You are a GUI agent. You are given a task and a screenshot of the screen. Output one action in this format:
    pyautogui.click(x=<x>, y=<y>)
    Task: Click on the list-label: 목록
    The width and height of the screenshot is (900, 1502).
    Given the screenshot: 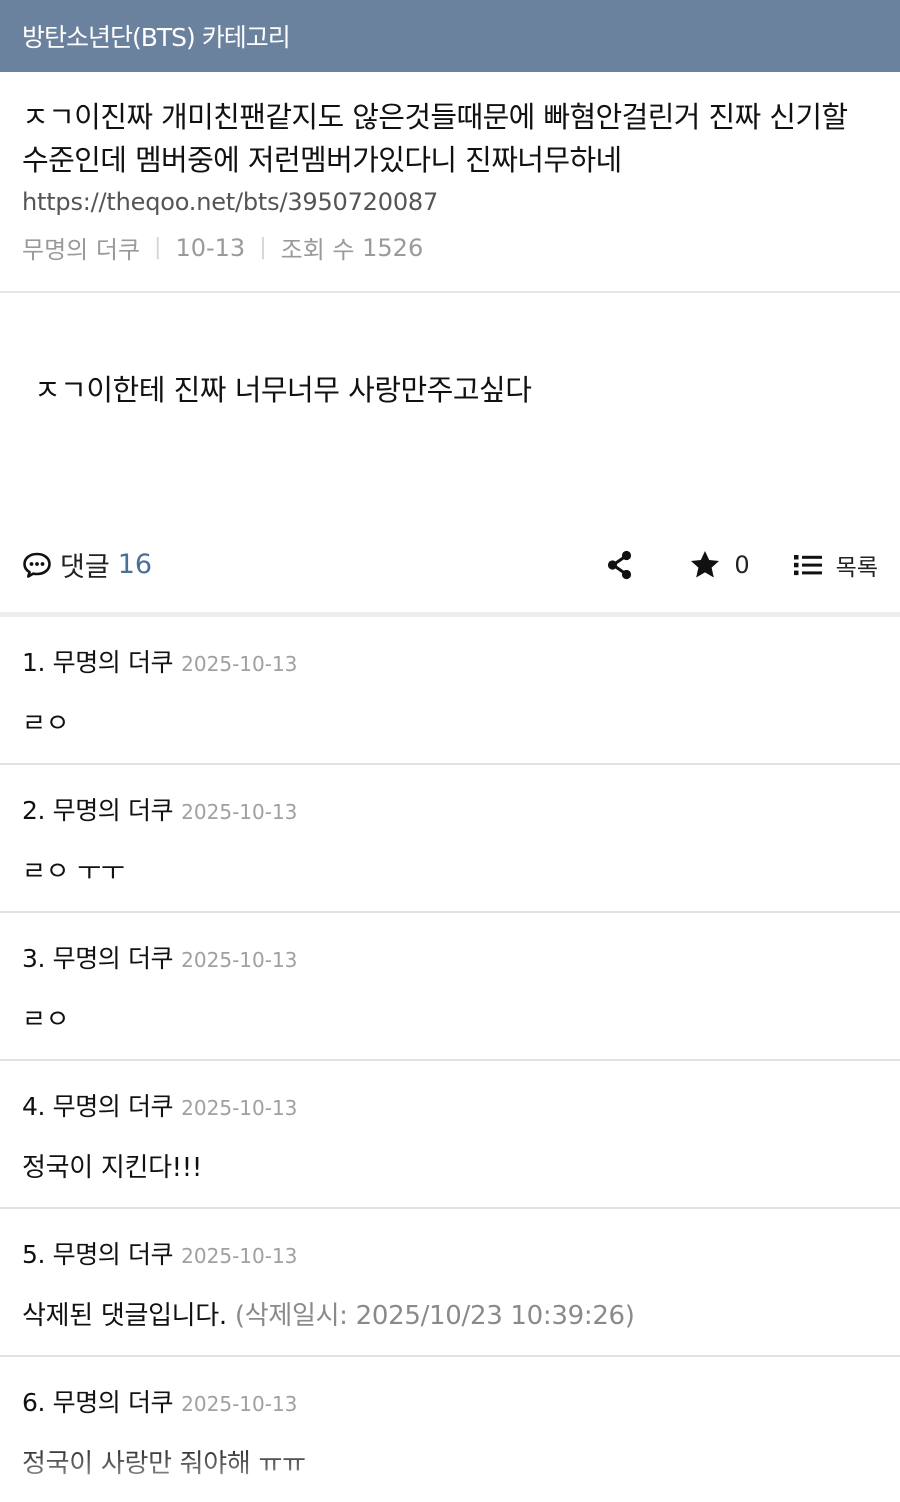 What is the action you would take?
    pyautogui.click(x=856, y=567)
    